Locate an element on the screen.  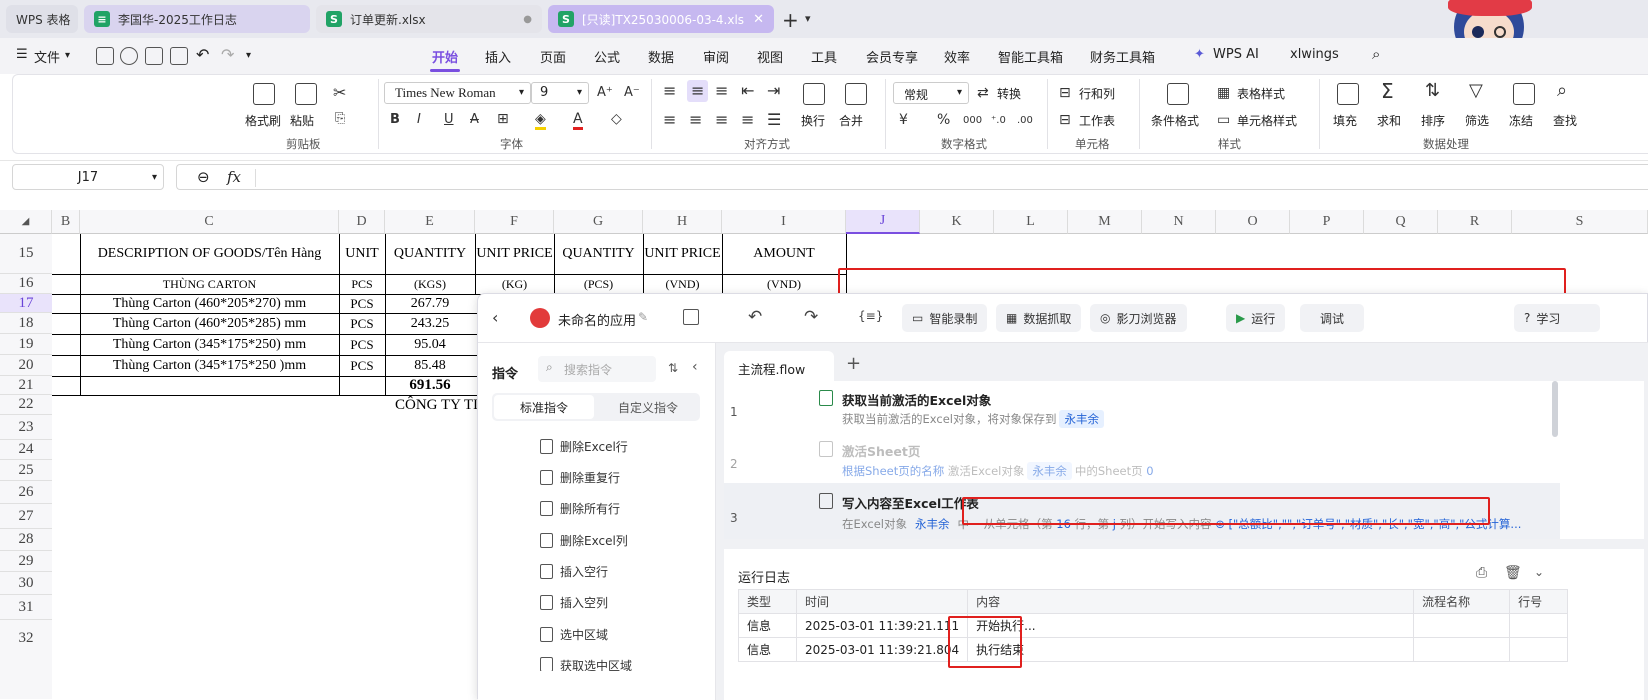
search-icon: ⌕ is located at coordinates (1376, 54).